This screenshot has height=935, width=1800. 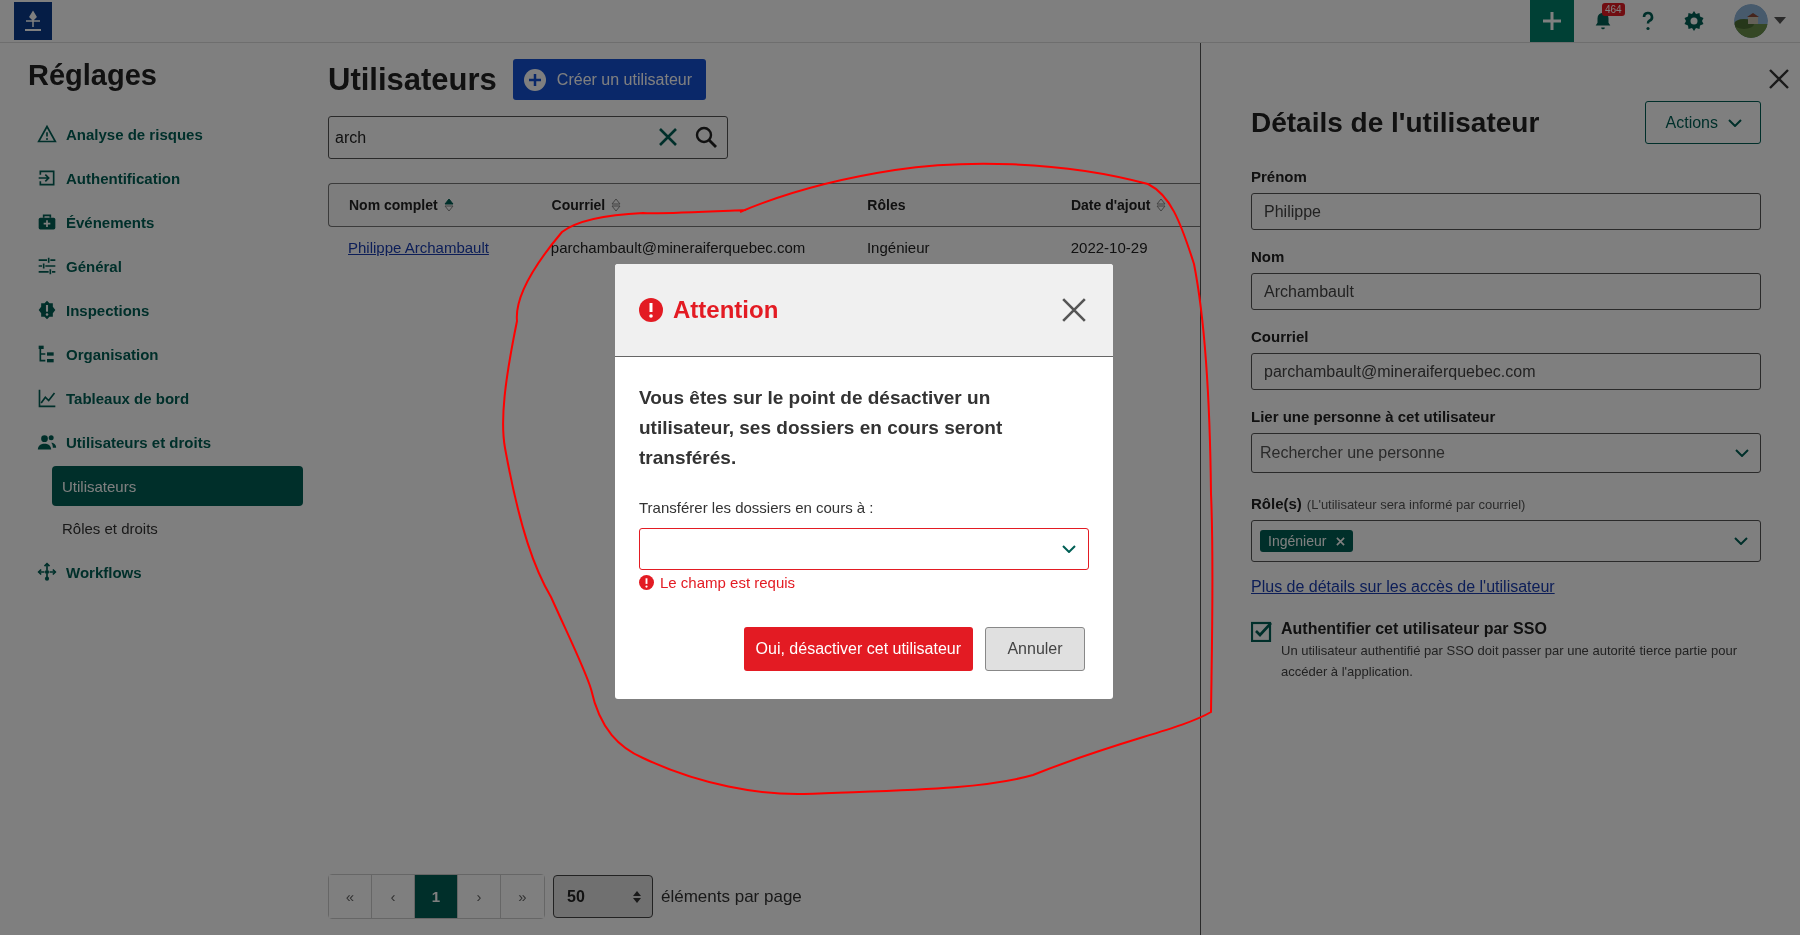 What do you see at coordinates (47, 222) in the screenshot?
I see `medical-kit-icon` at bounding box center [47, 222].